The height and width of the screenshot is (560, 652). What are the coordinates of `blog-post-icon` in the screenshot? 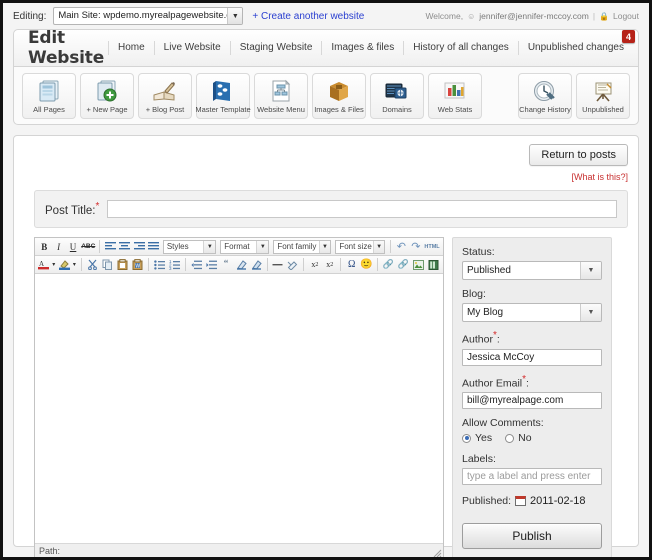 It's located at (165, 91).